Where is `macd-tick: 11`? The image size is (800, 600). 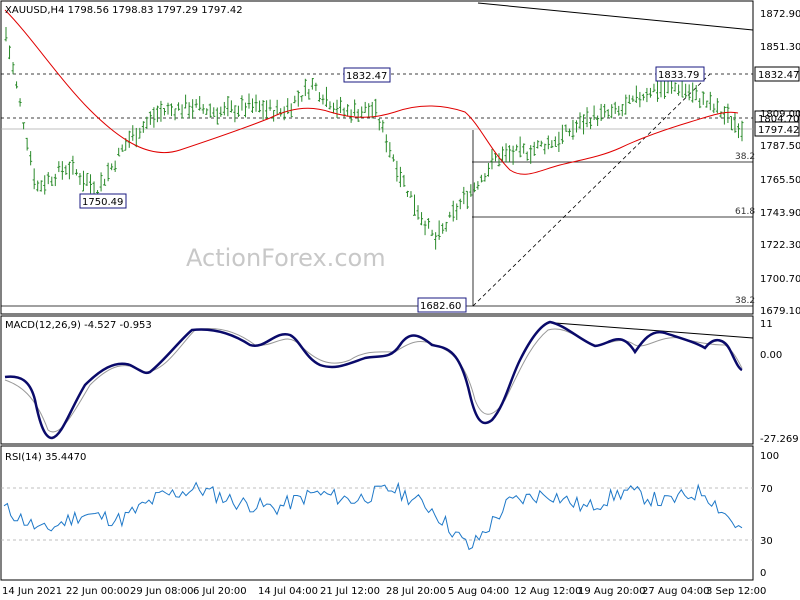
macd-tick: 11 is located at coordinates (766, 324).